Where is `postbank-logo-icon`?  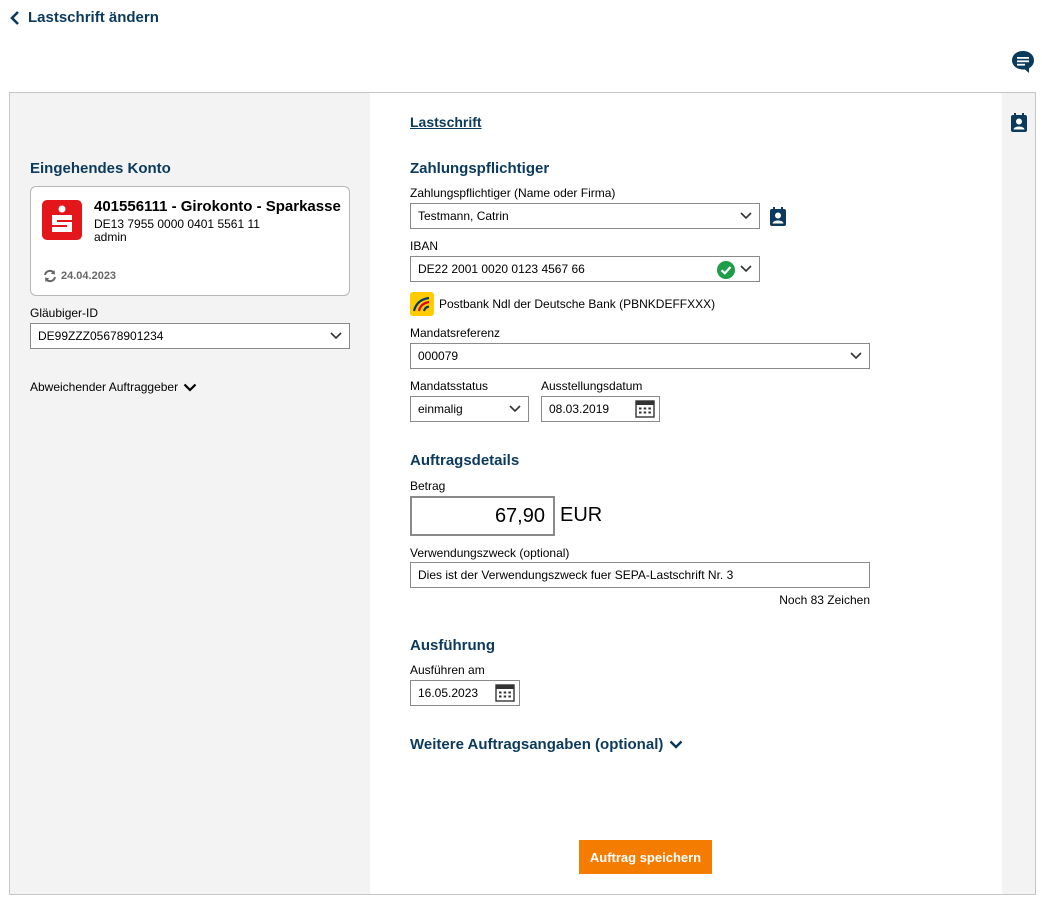
postbank-logo-icon is located at coordinates (422, 304).